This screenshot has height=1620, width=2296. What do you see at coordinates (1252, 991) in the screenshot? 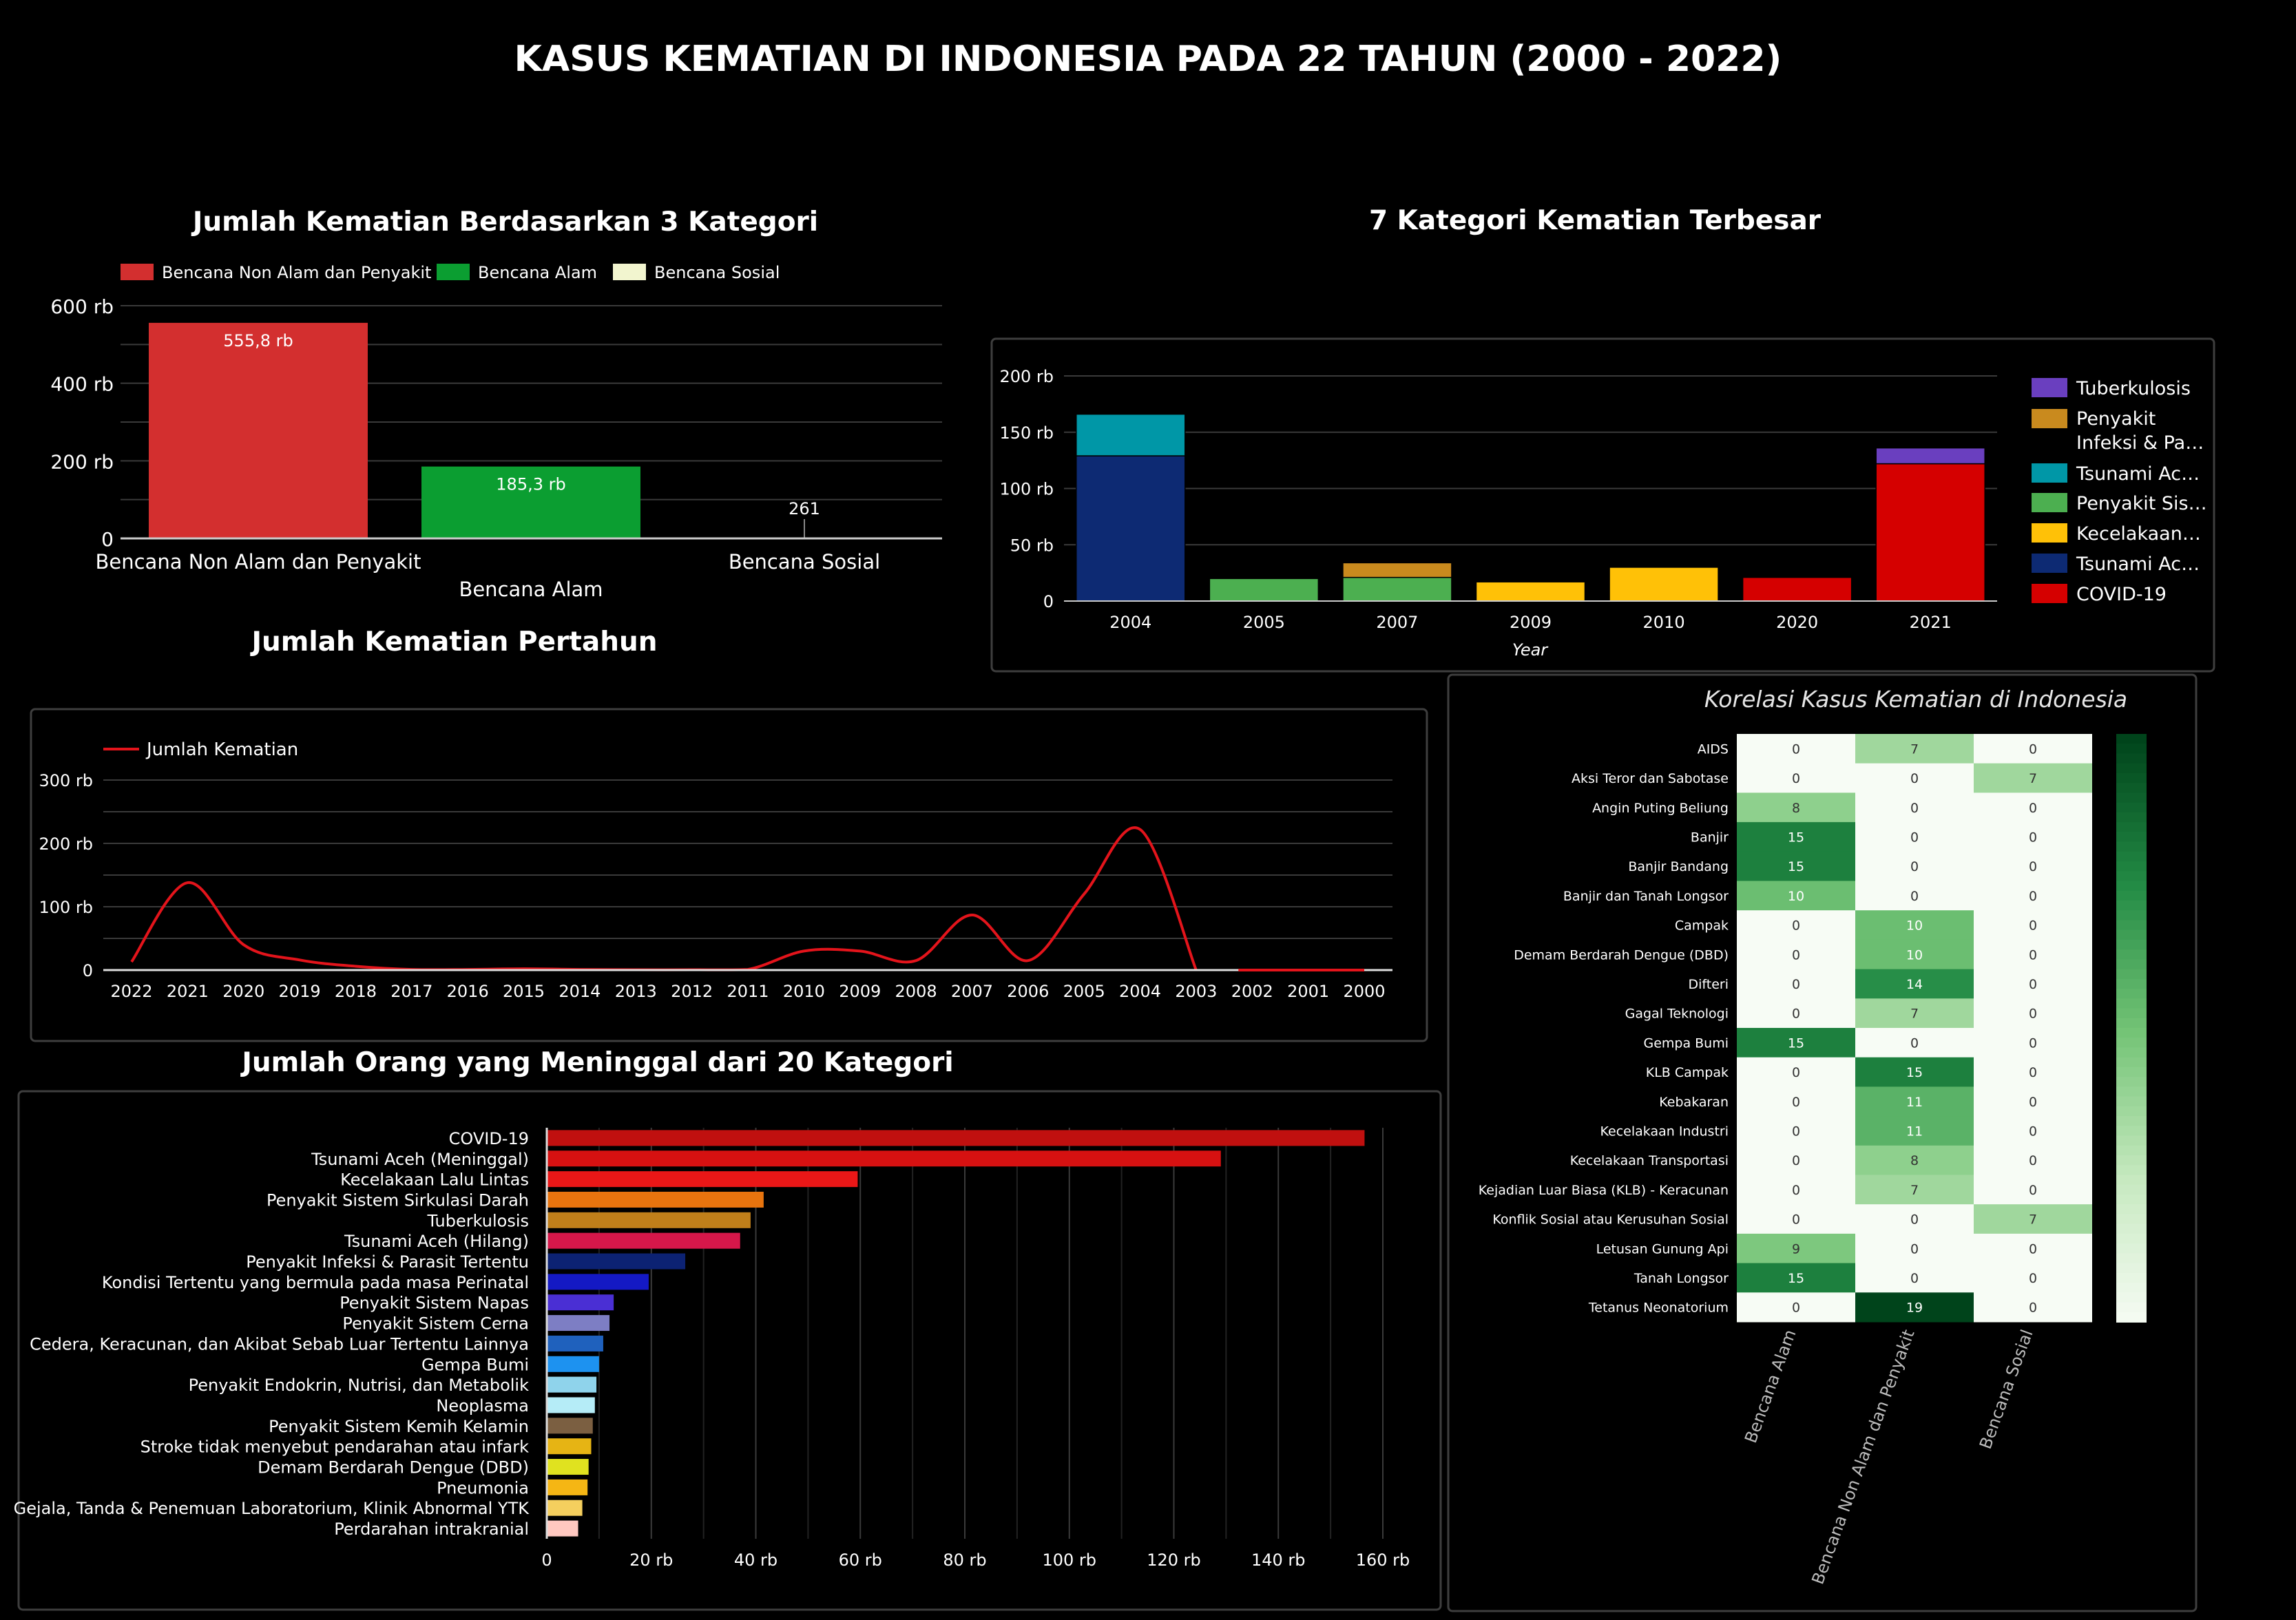
I see `x-tick-label: 2002` at bounding box center [1252, 991].